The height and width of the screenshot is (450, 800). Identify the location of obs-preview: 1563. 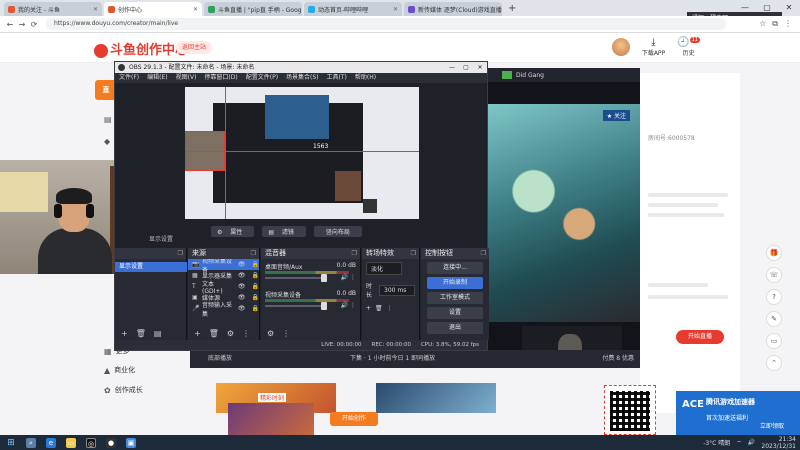
(302, 153).